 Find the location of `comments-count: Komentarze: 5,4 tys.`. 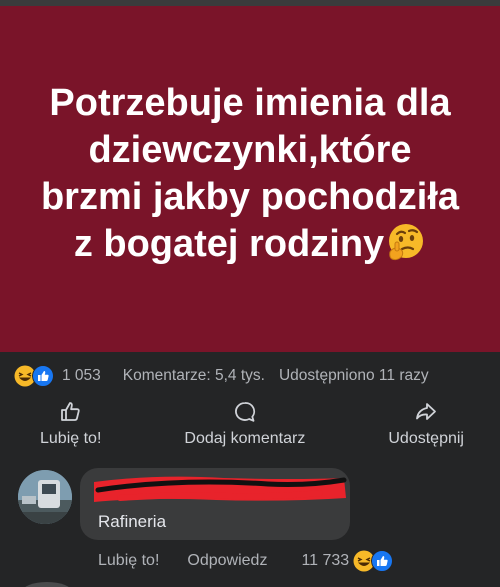

comments-count: Komentarze: 5,4 tys. is located at coordinates (194, 376).